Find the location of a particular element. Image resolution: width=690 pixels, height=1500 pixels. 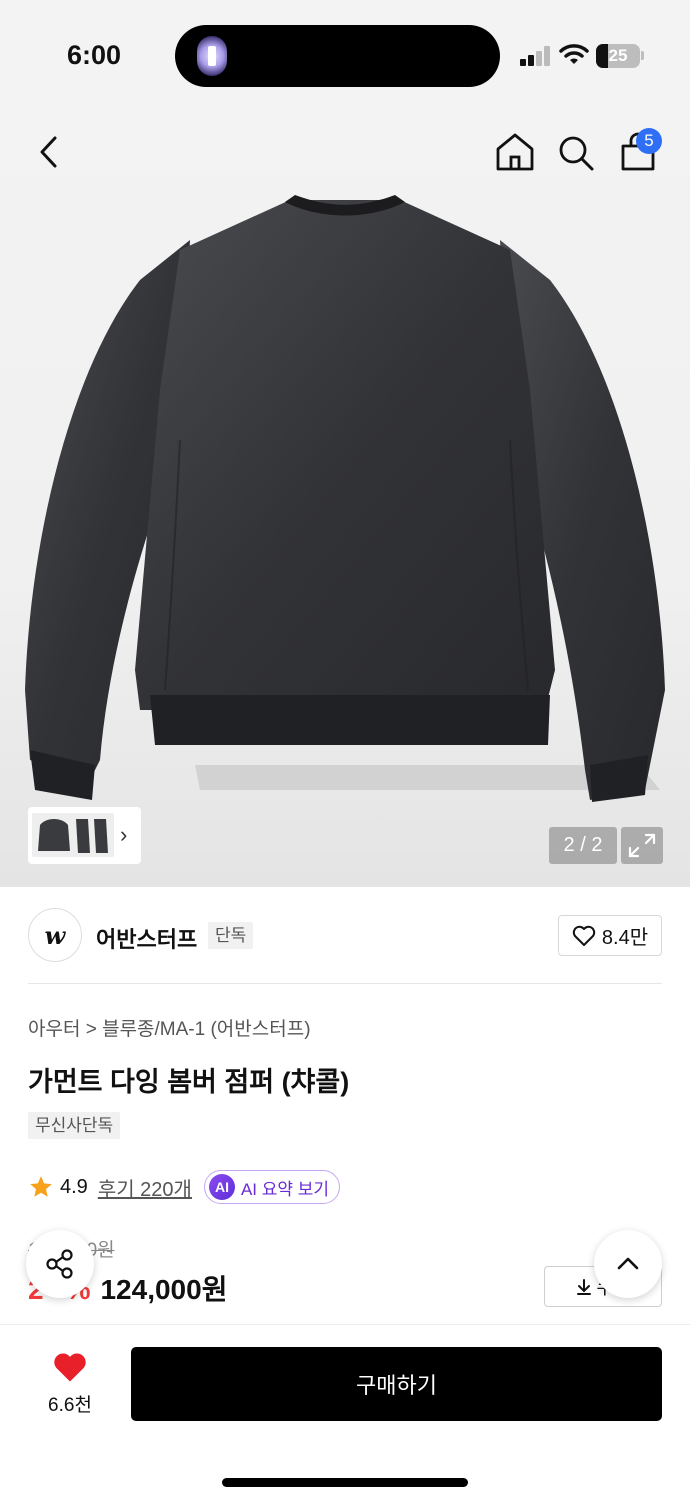

sale-price: 124,000원 is located at coordinates (164, 1289).